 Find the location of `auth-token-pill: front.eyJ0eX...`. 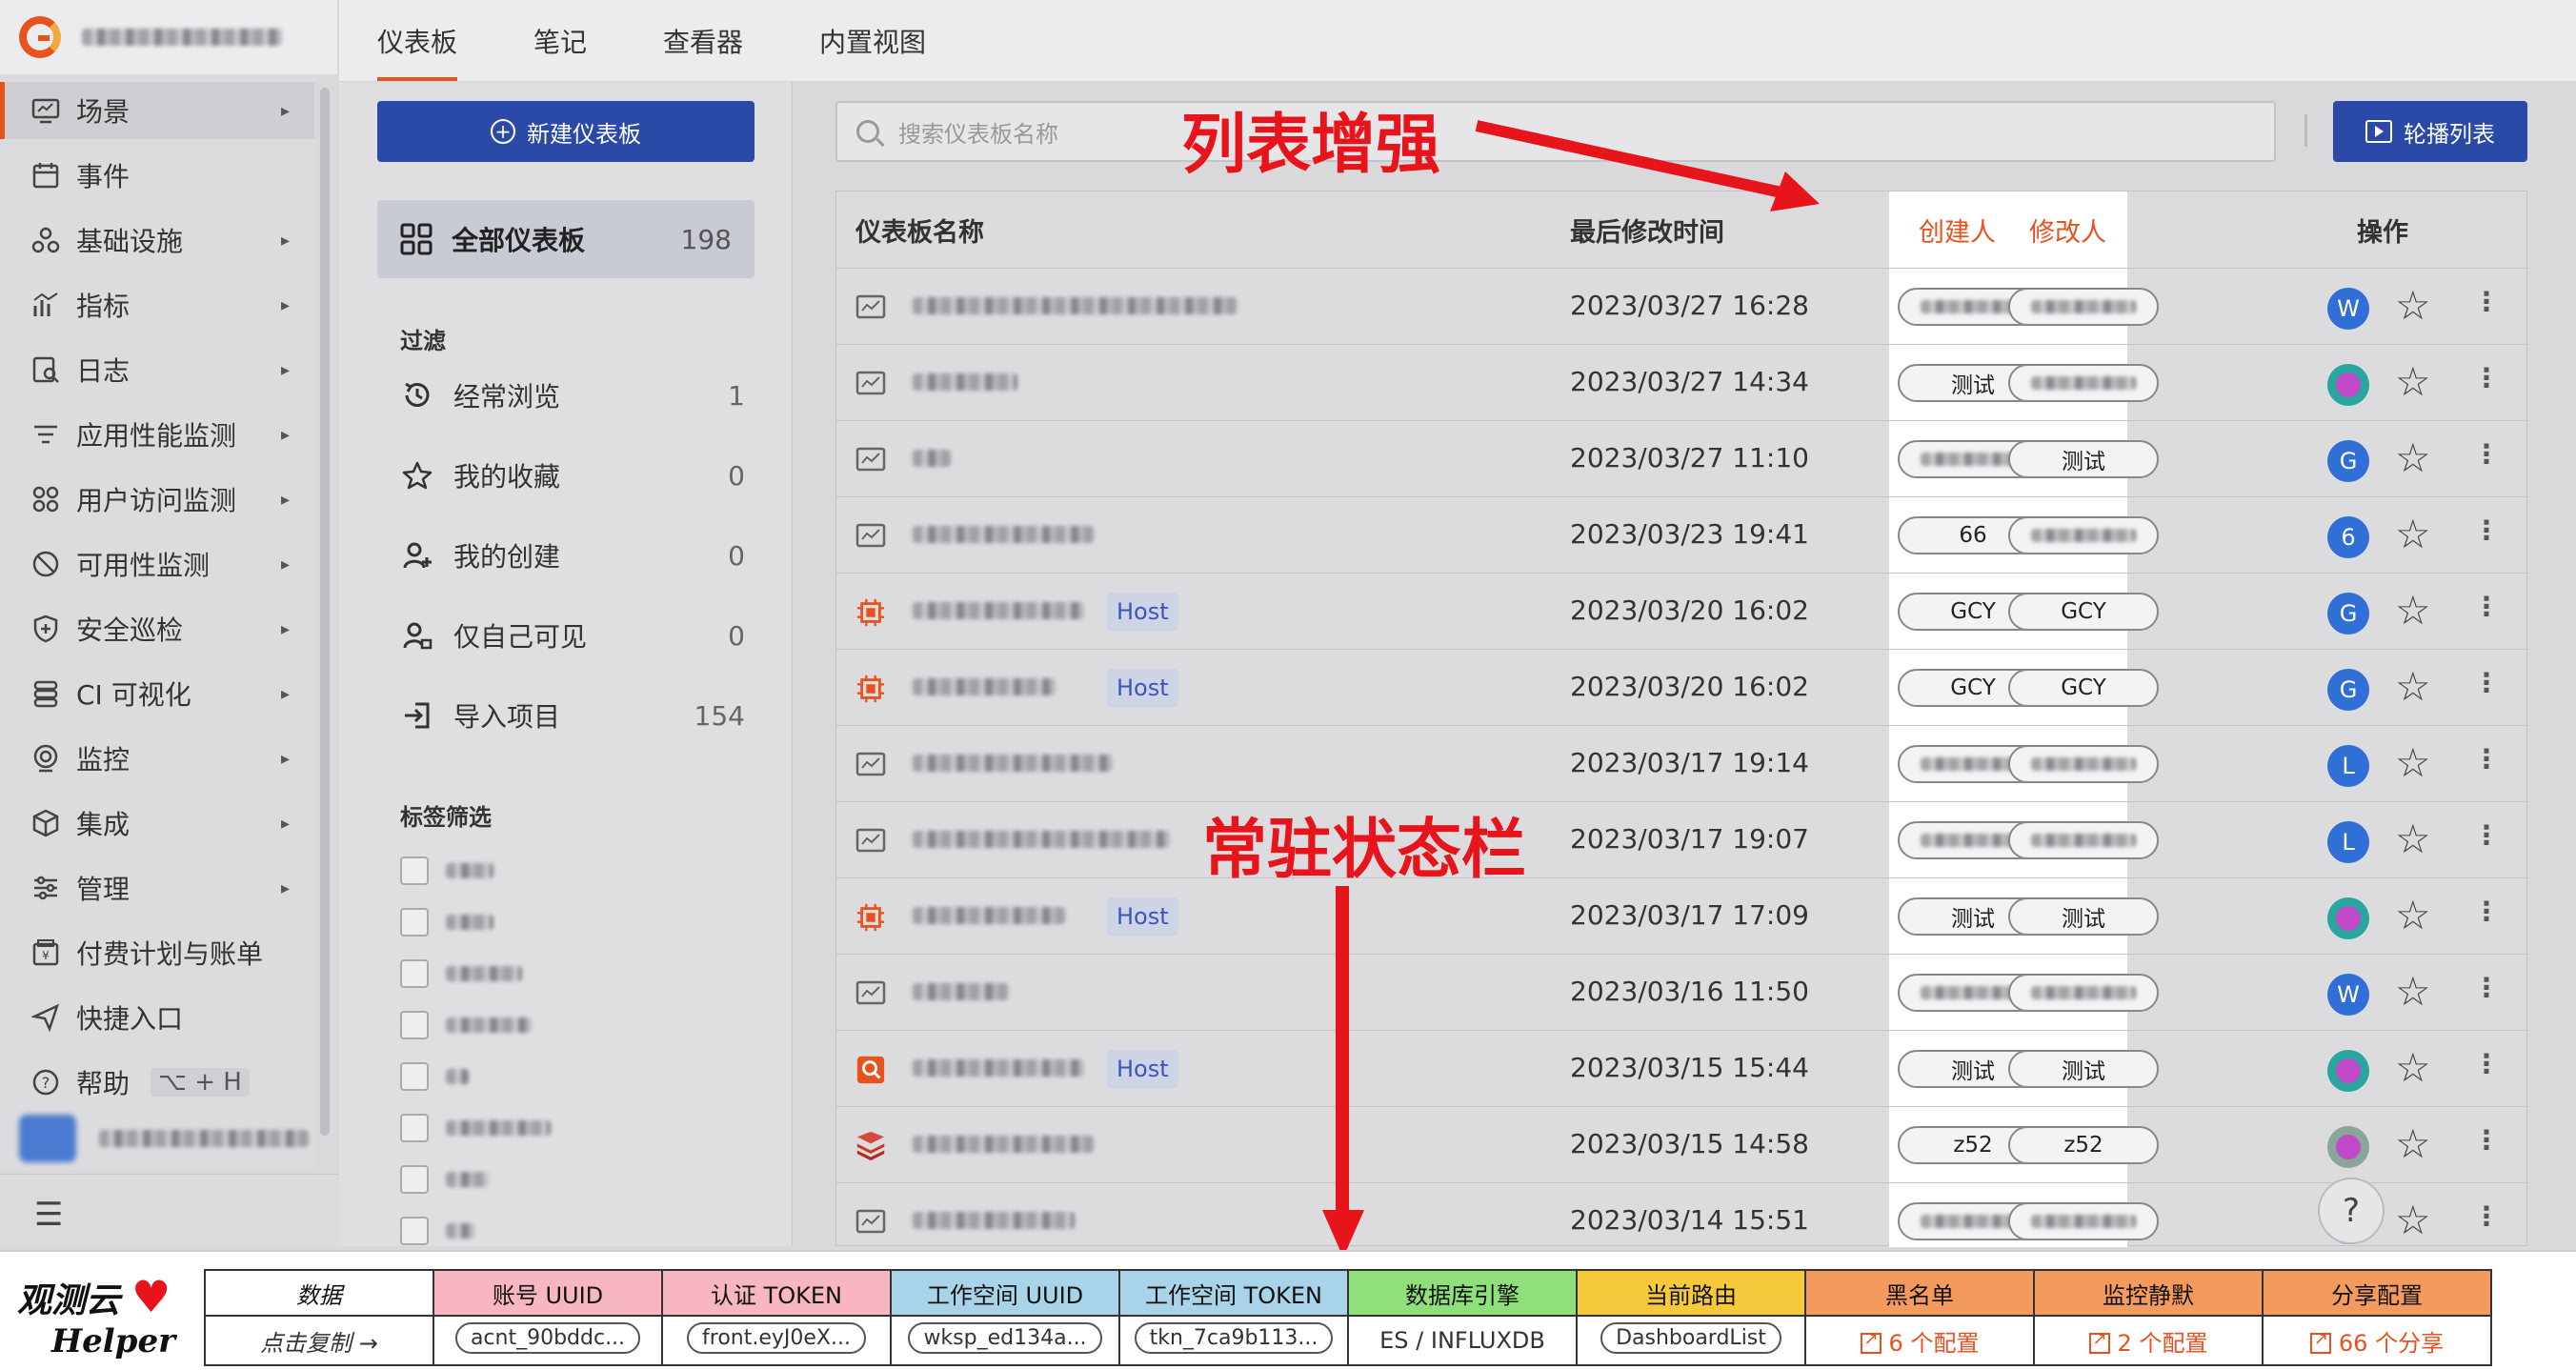

auth-token-pill: front.eyJ0eX... is located at coordinates (777, 1337).